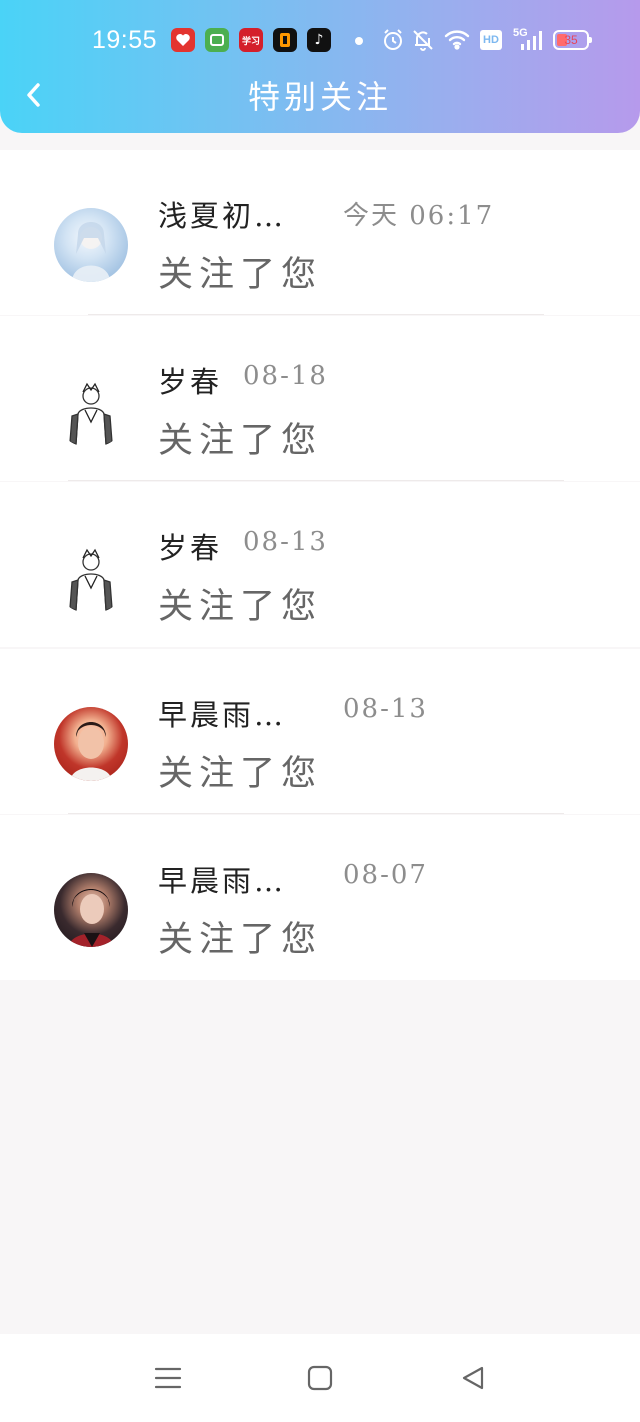 This screenshot has width=640, height=1422. I want to click on nav-home-button, so click(320, 1378).